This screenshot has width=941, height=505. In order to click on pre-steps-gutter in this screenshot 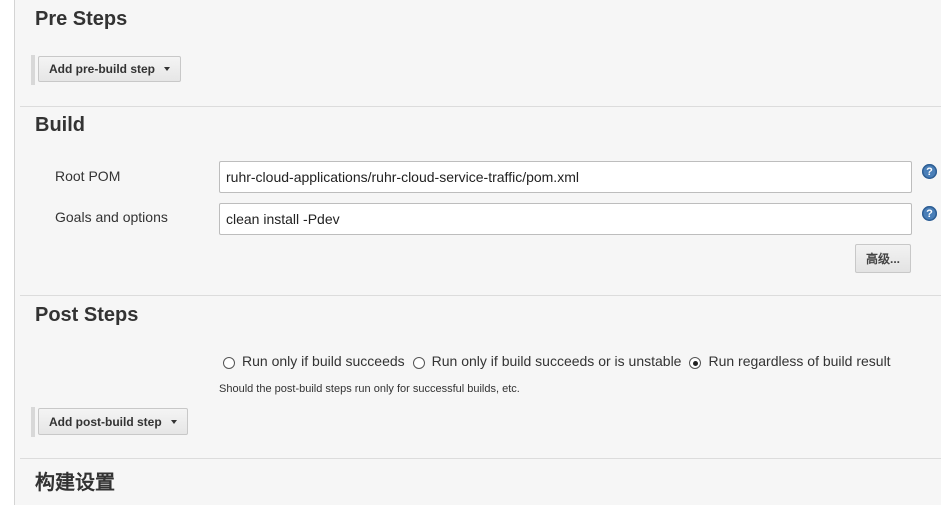, I will do `click(33, 70)`.